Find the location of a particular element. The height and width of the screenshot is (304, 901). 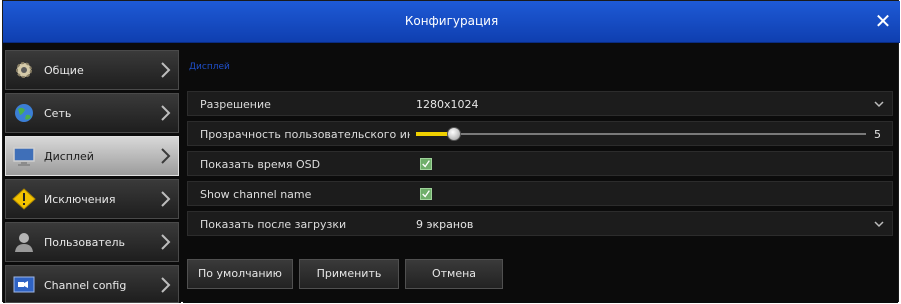

close-icon: ✕ is located at coordinates (883, 21).